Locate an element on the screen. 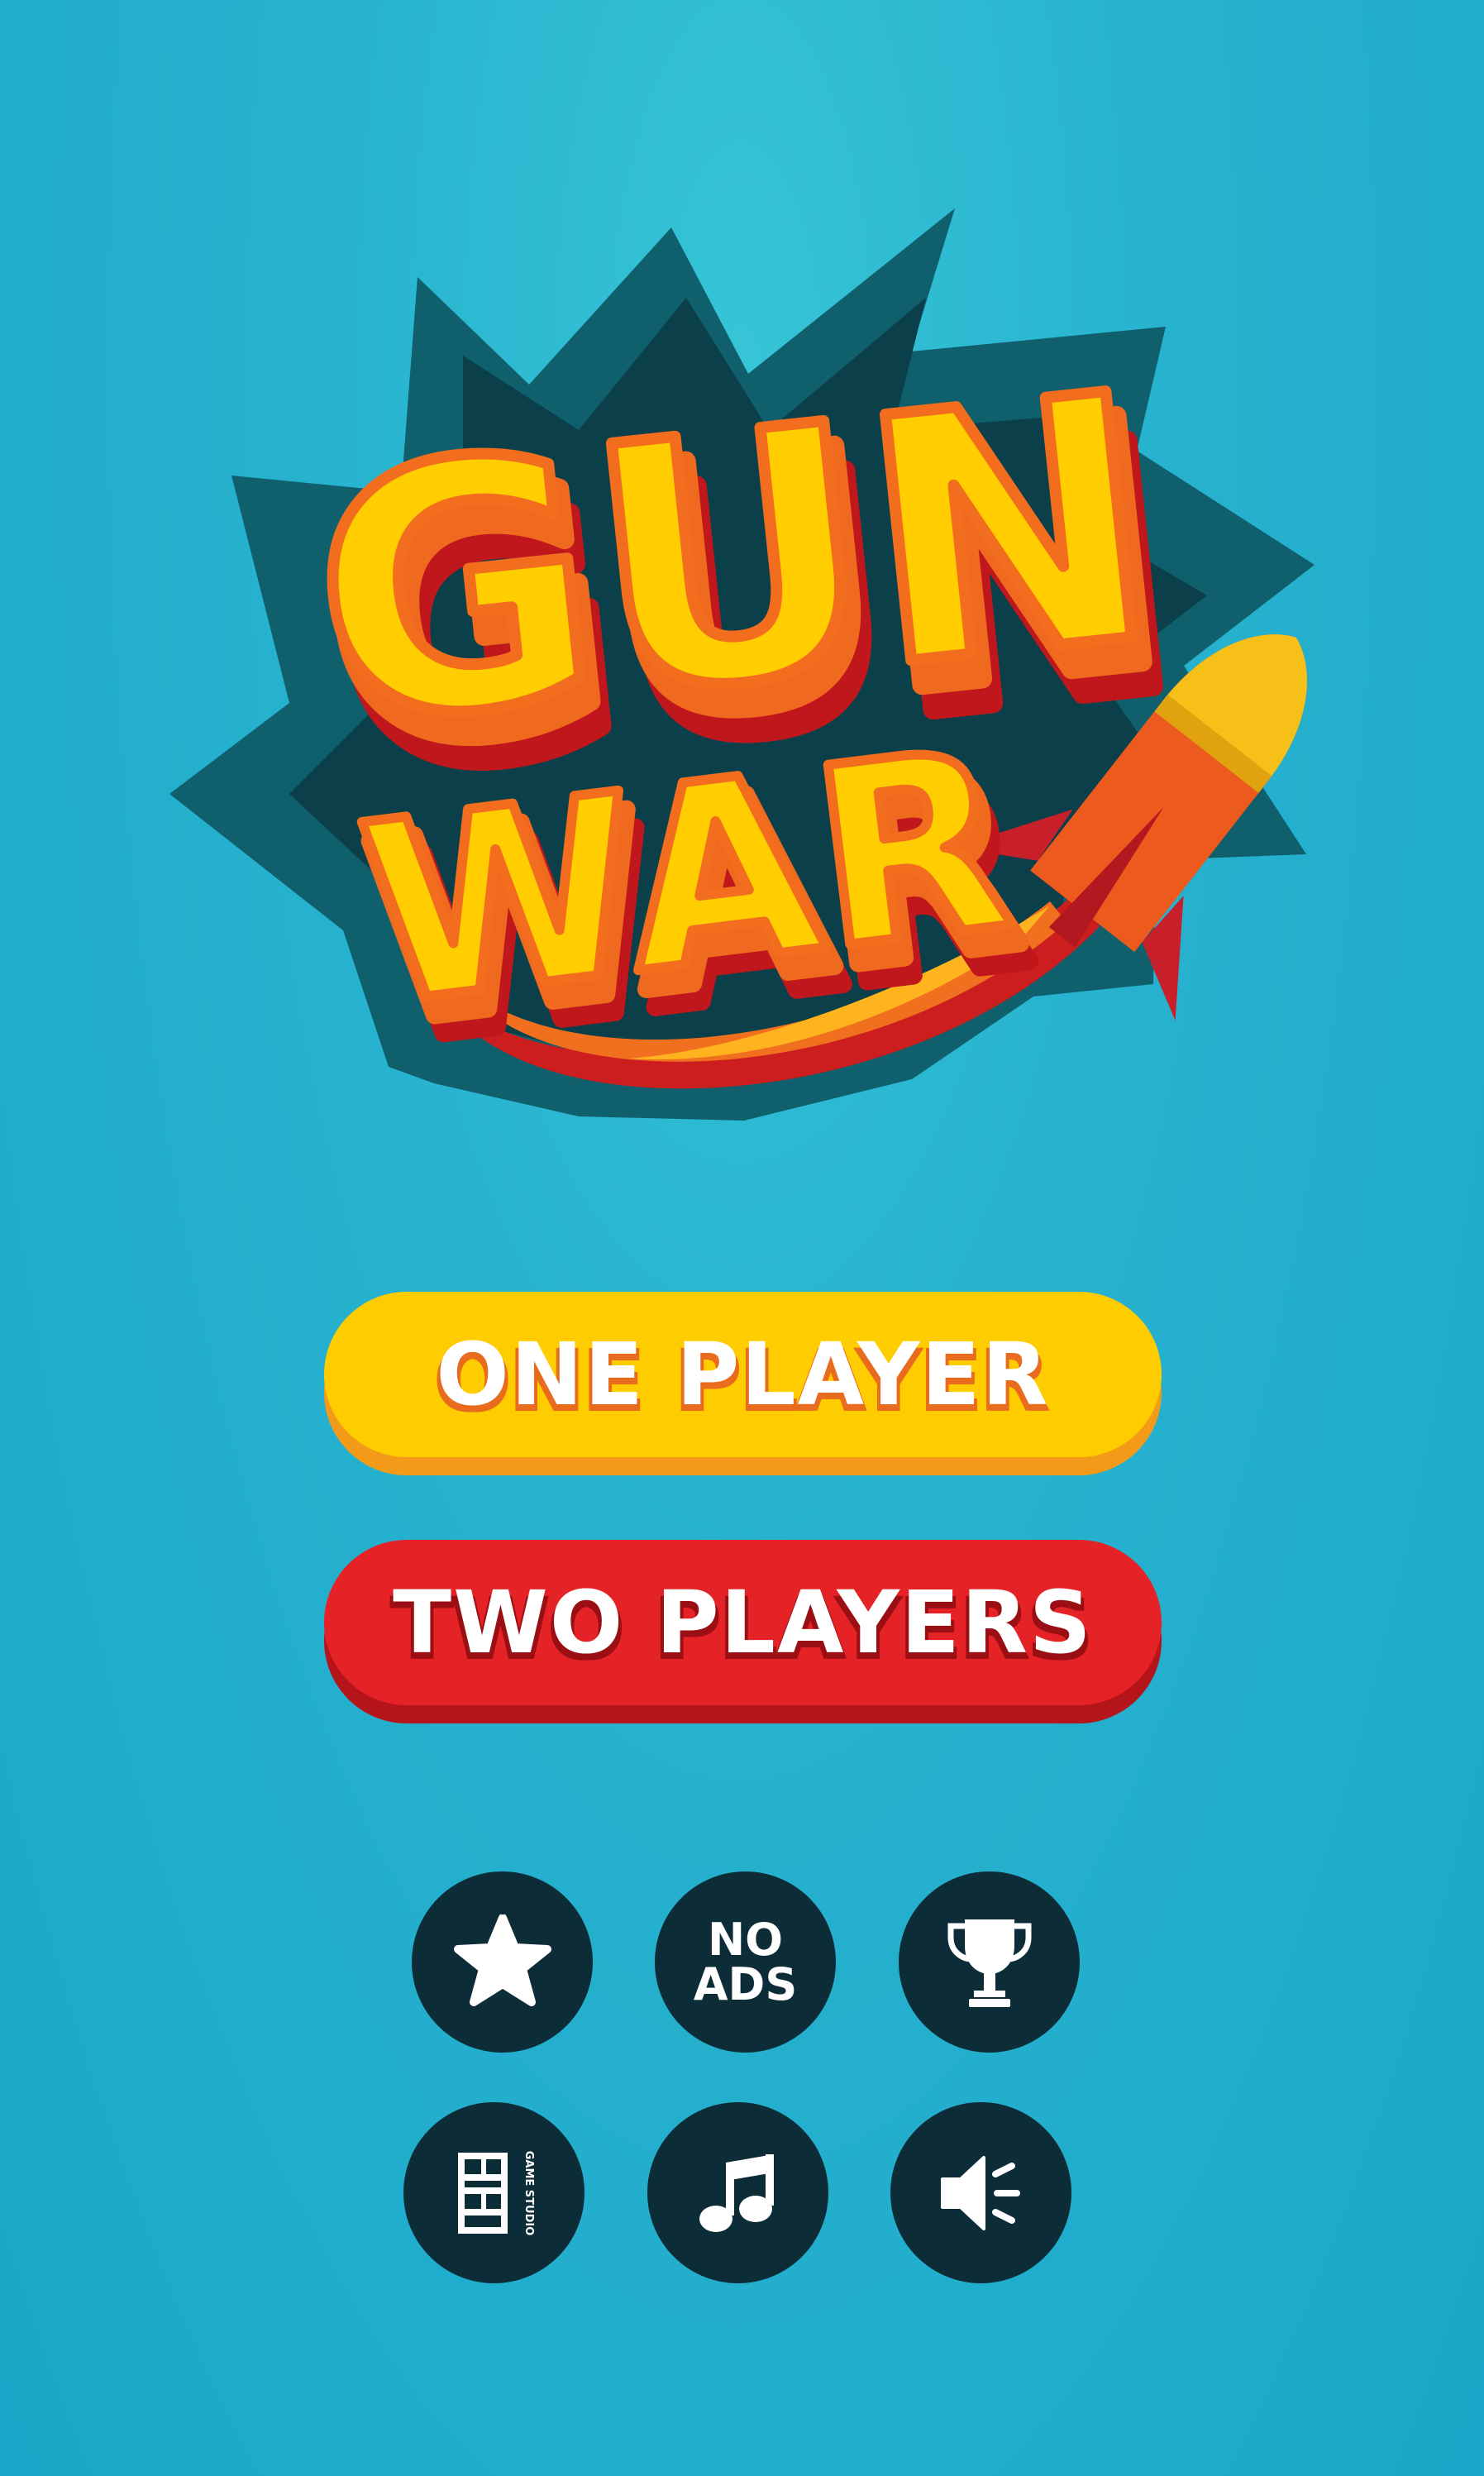 This screenshot has height=2476, width=1484. one-player-button: ONE PLAYER is located at coordinates (743, 1374).